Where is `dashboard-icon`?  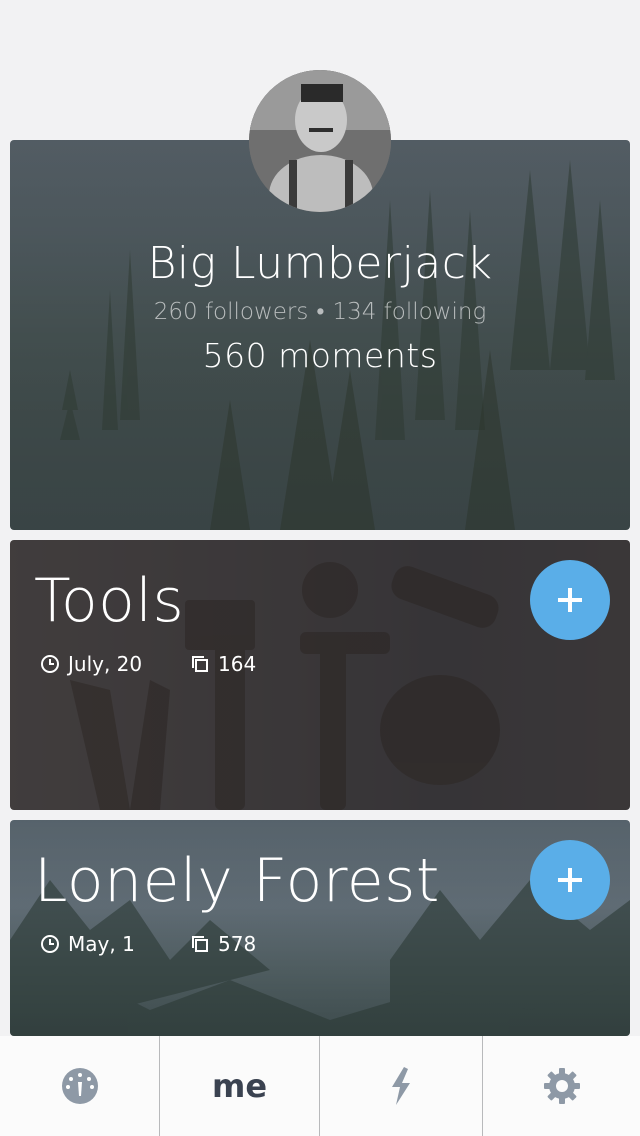
dashboard-icon is located at coordinates (79, 1086).